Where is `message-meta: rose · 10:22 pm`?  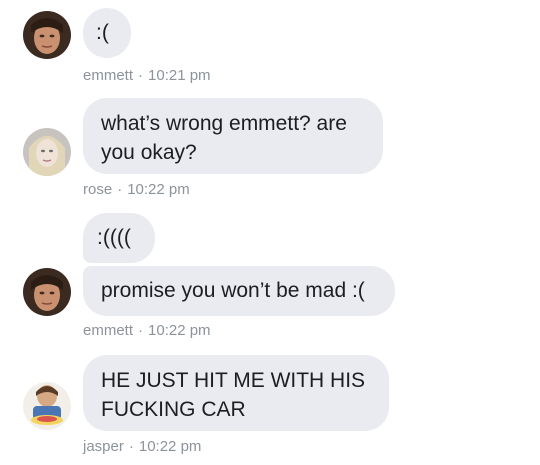
message-meta: rose · 10:22 pm is located at coordinates (136, 189).